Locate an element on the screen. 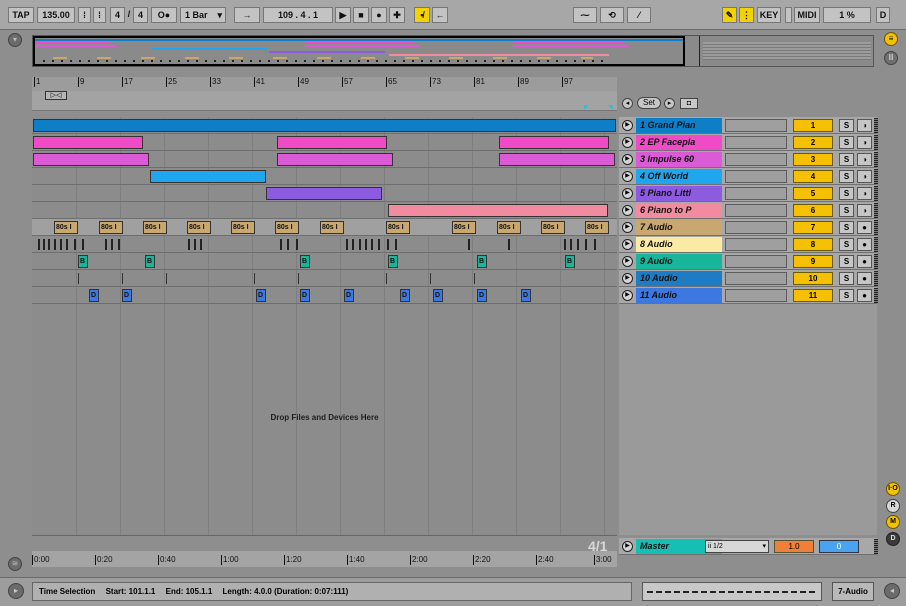 Image resolution: width=906 pixels, height=606 pixels. stop-button: ■ is located at coordinates (361, 15).